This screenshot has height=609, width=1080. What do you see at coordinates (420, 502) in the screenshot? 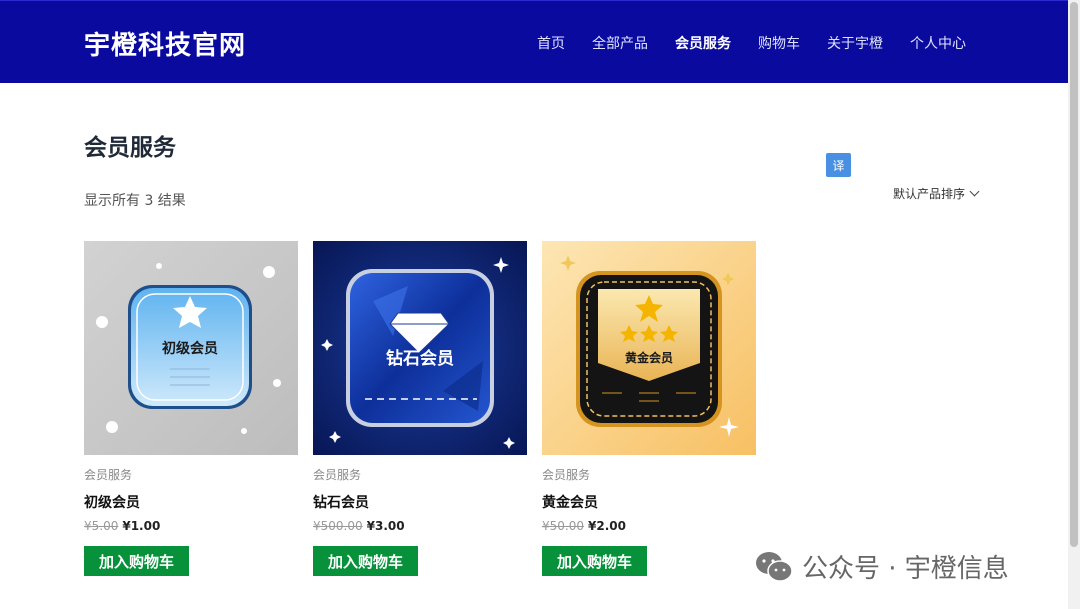
I see `product-name: 钻石会员` at bounding box center [420, 502].